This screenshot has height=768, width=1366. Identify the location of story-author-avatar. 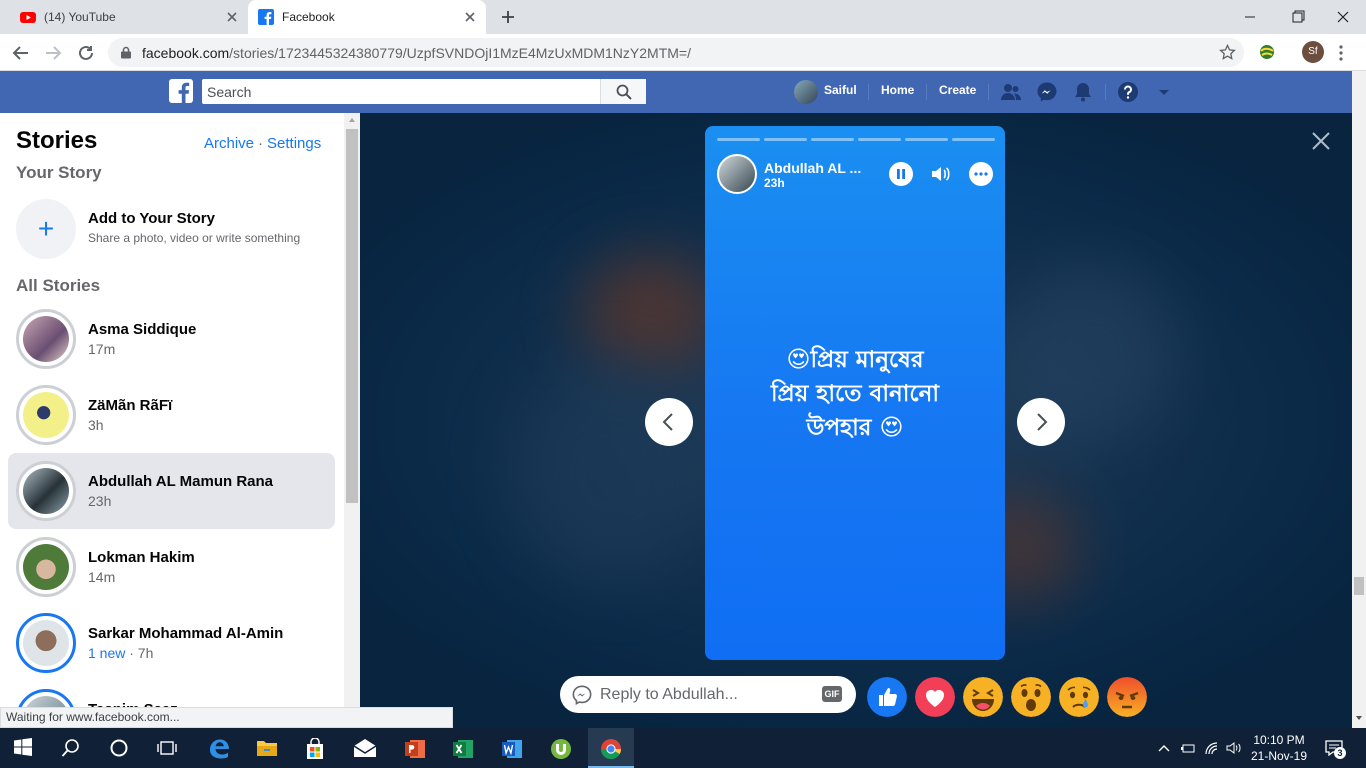
(737, 174).